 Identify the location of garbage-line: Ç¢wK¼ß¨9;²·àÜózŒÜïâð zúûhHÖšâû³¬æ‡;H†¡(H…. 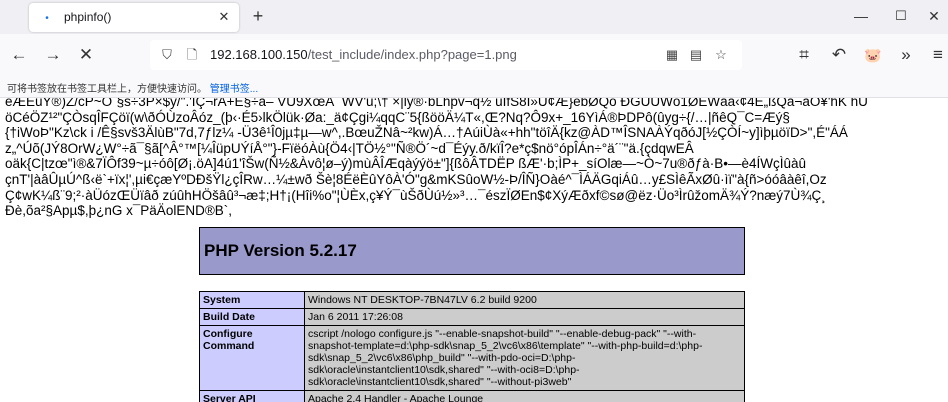
(415, 195).